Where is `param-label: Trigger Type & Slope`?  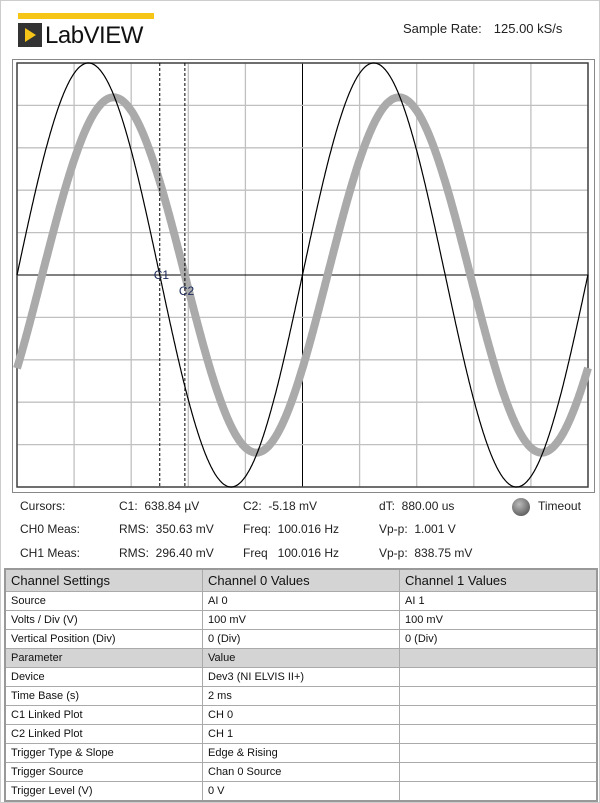 param-label: Trigger Type & Slope is located at coordinates (103, 753).